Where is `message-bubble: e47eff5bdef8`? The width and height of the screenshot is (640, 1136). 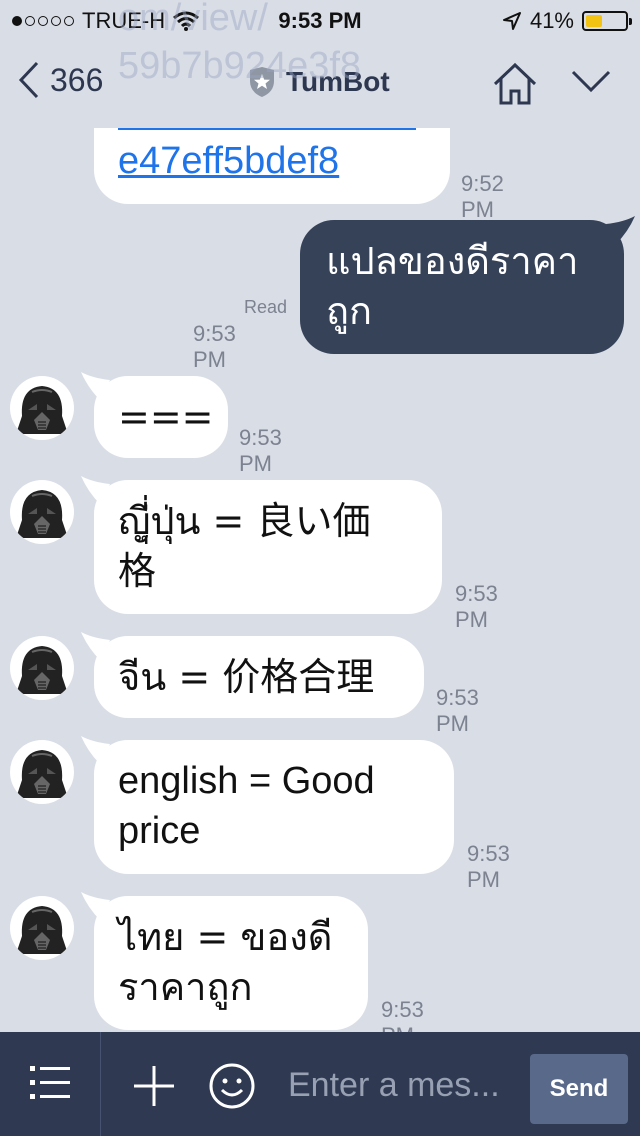
message-bubble: e47eff5bdef8 is located at coordinates (272, 166).